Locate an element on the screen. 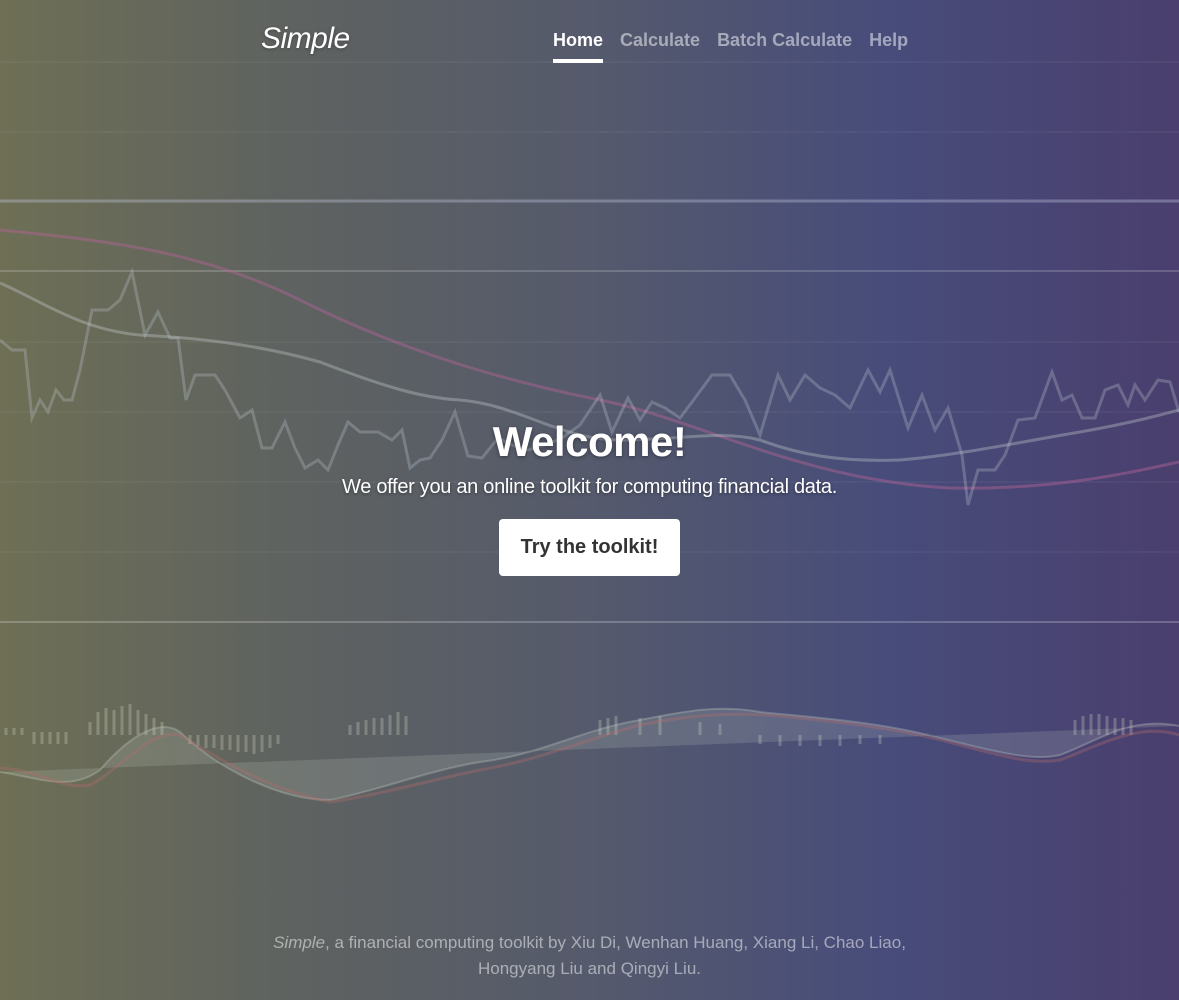  footer-brand: Simple is located at coordinates (299, 942).